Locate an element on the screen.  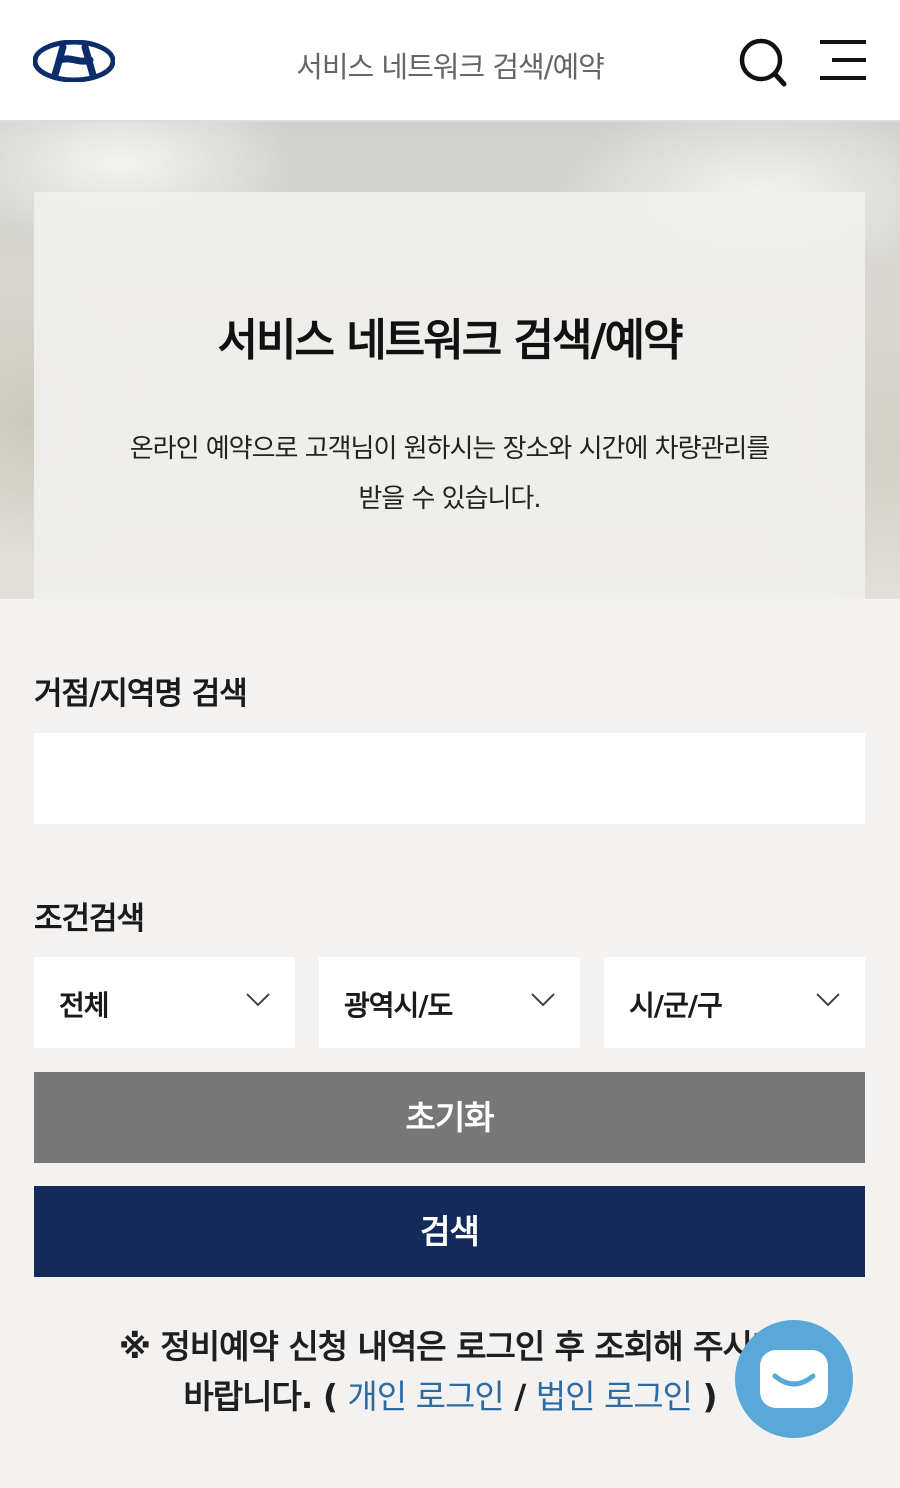
smile-icon is located at coordinates (794, 1380).